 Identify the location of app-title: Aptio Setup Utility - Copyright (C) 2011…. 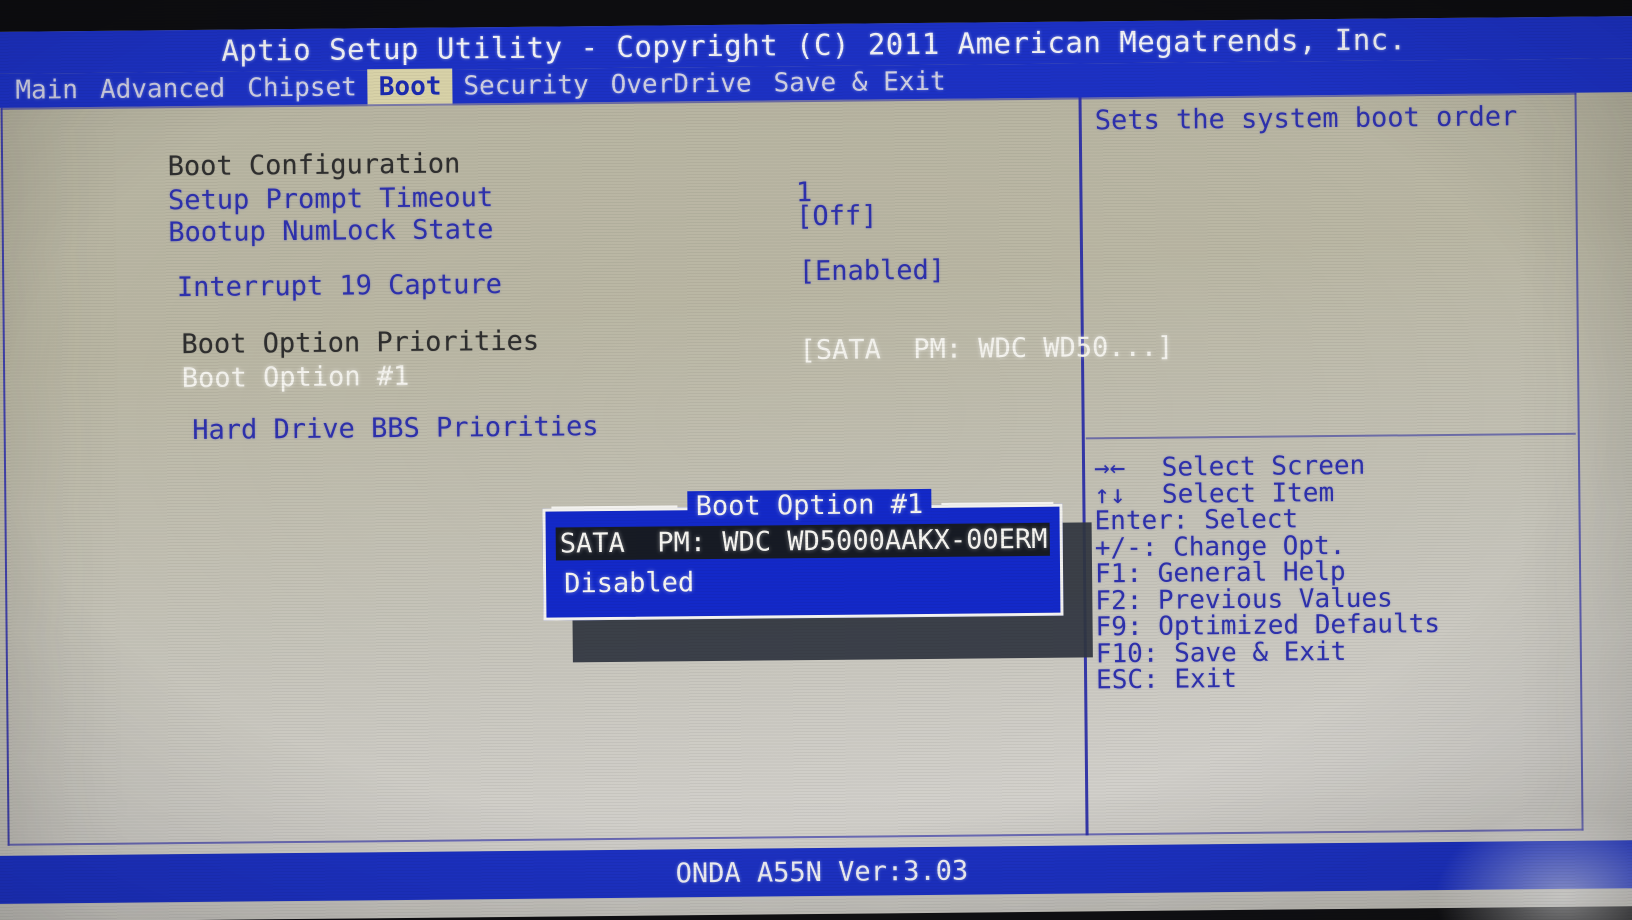
(814, 45).